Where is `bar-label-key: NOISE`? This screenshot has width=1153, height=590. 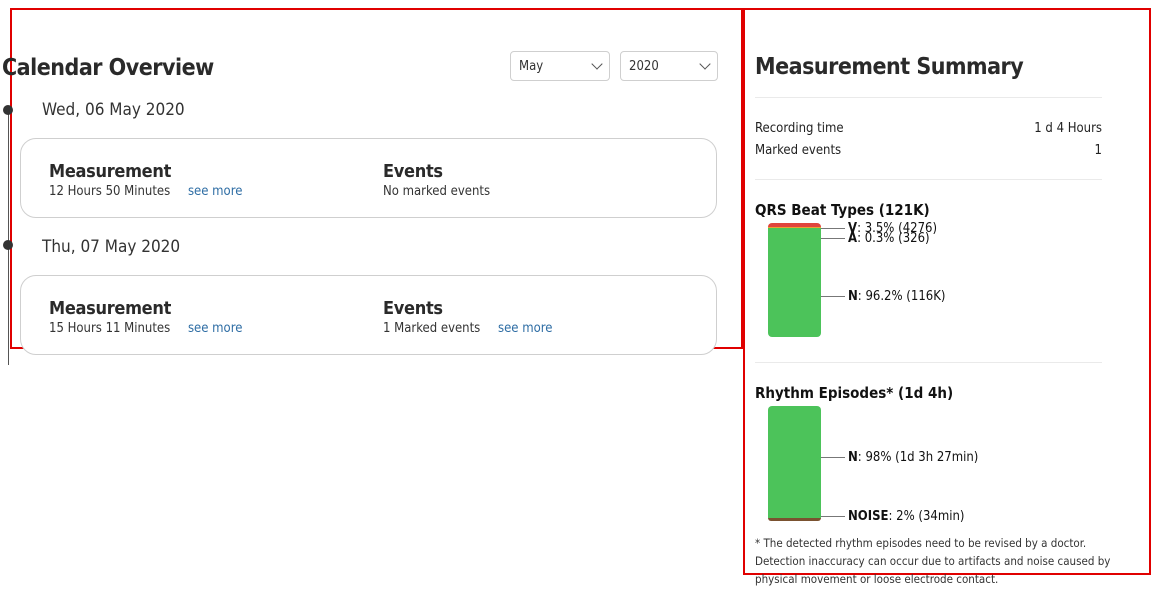
bar-label-key: NOISE is located at coordinates (868, 516).